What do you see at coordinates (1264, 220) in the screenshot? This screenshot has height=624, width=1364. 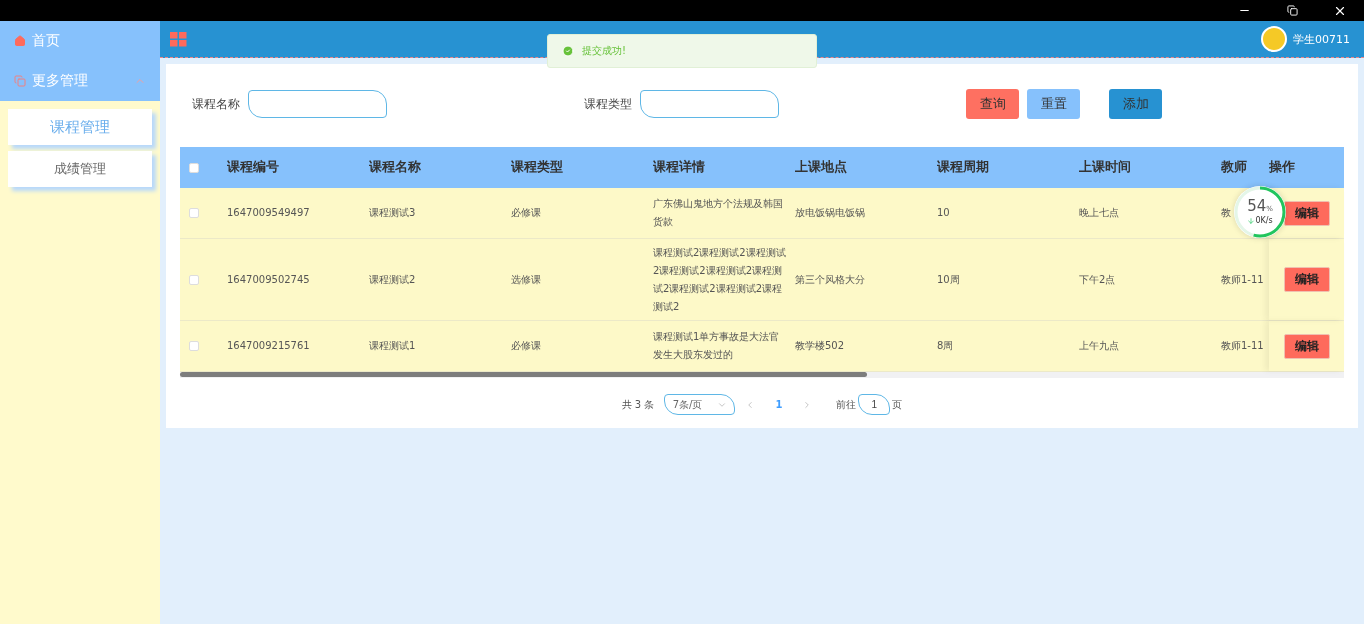 I see `network-rate: 0K/s` at bounding box center [1264, 220].